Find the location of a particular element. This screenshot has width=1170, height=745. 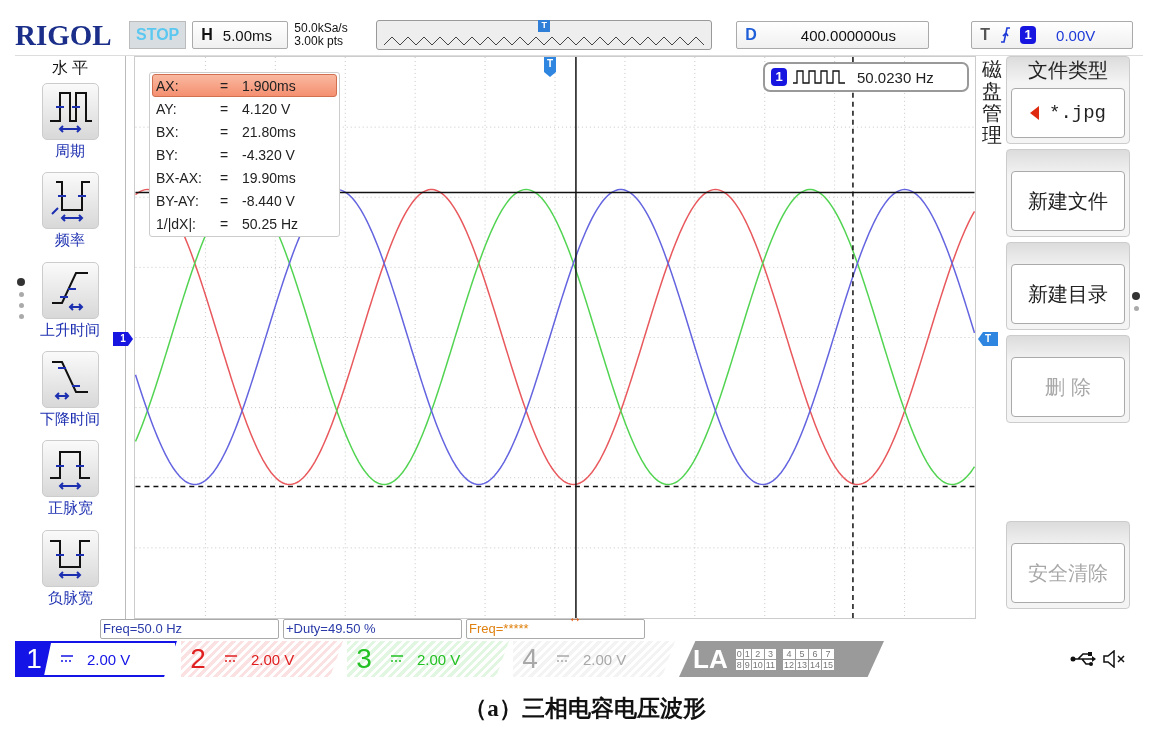

pulse-train-icon is located at coordinates (819, 77).